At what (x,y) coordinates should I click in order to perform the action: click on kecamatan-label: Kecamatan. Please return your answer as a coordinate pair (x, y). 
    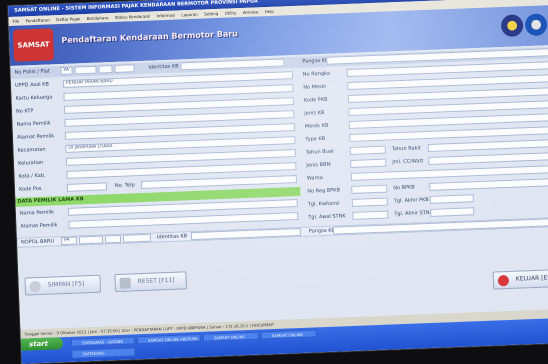
    Looking at the image, I should click on (31, 150).